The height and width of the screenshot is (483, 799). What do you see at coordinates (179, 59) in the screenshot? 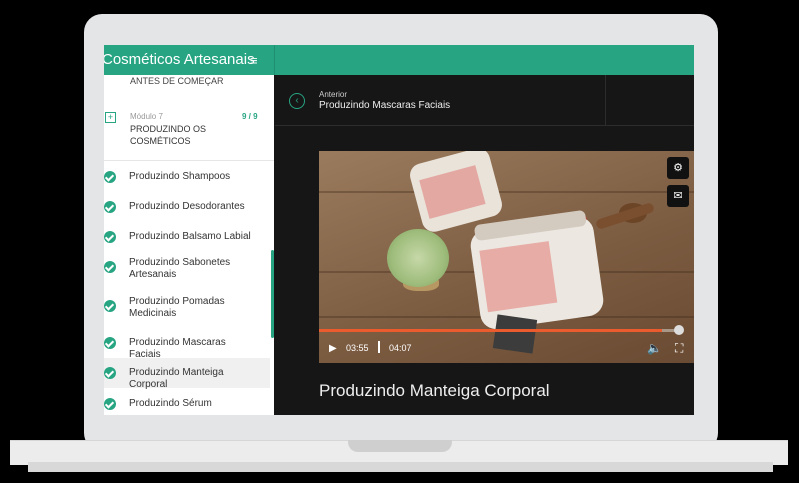
I see `course-title: Cosméticos Artesanais` at bounding box center [179, 59].